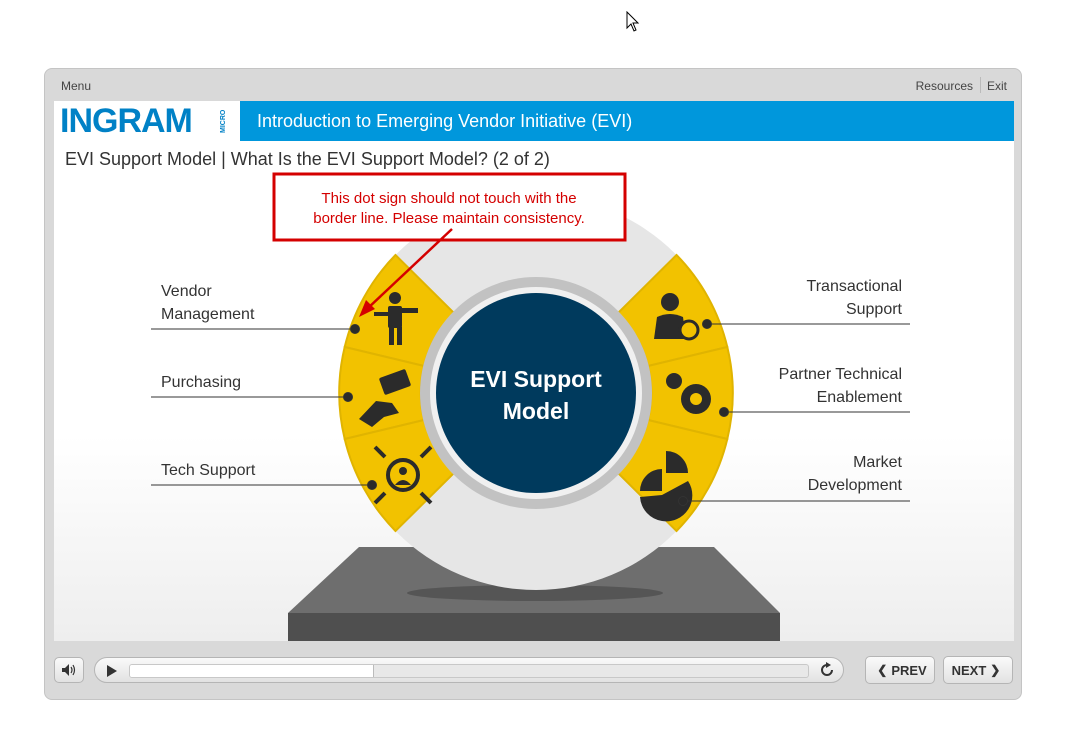 Image resolution: width=1092 pixels, height=754 pixels. I want to click on next-button: NEXT ❯, so click(978, 670).